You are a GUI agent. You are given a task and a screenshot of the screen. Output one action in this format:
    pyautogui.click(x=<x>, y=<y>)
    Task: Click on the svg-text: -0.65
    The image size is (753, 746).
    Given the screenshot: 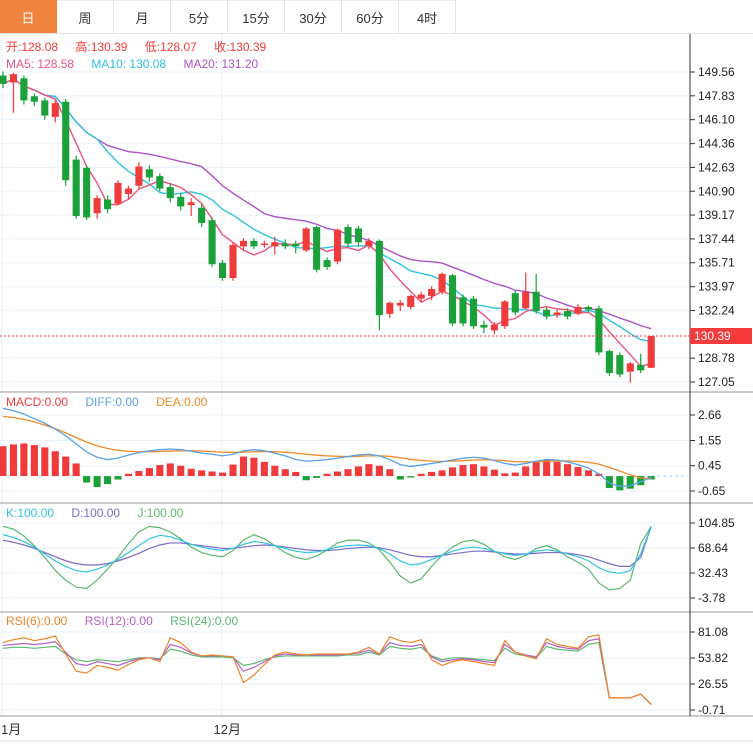 What is the action you would take?
    pyautogui.click(x=712, y=491)
    